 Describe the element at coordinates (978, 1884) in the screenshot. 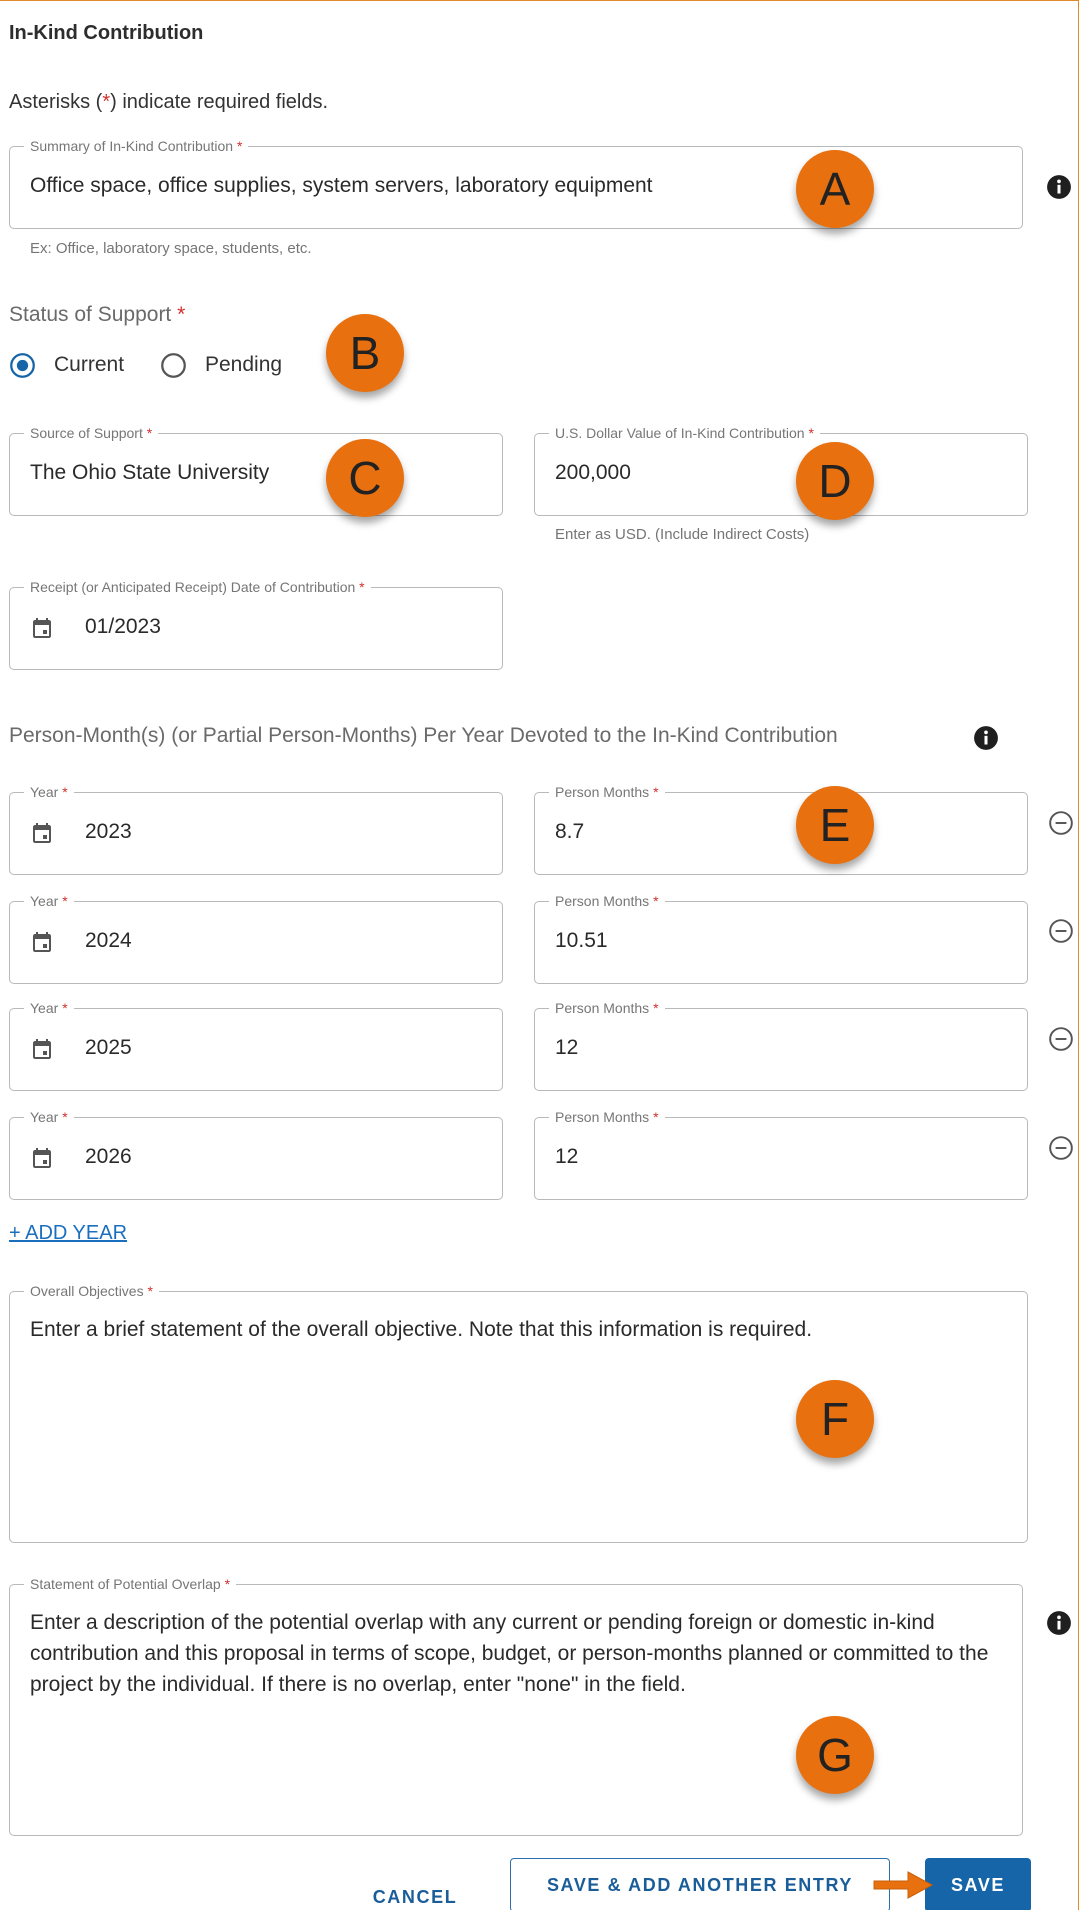

I see `save-button: SAVE` at that location.